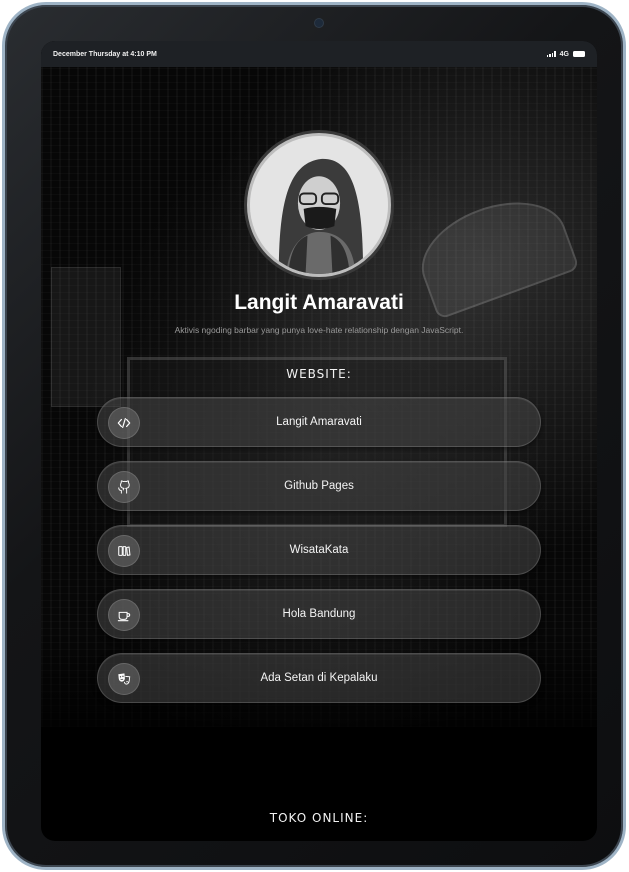 This screenshot has height=872, width=629. I want to click on signal-icon, so click(551, 54).